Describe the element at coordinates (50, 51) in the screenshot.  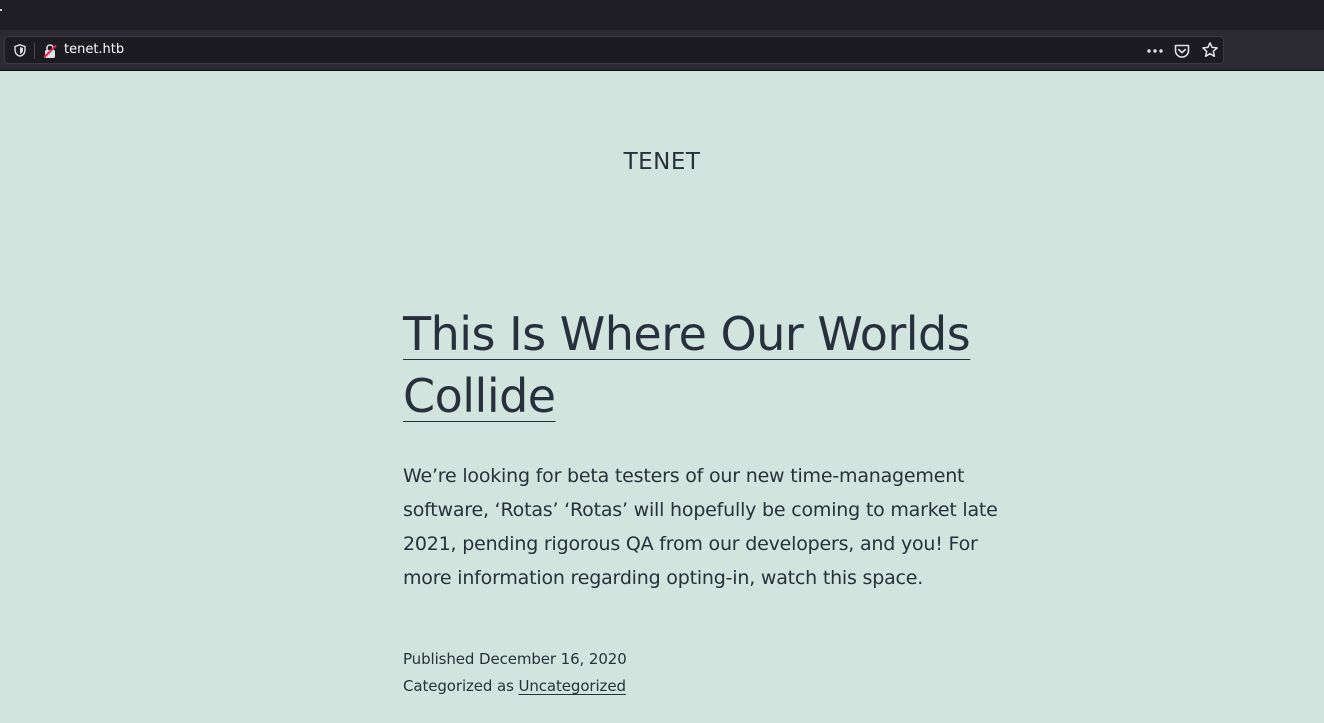
I see `insecure-lock-icon` at that location.